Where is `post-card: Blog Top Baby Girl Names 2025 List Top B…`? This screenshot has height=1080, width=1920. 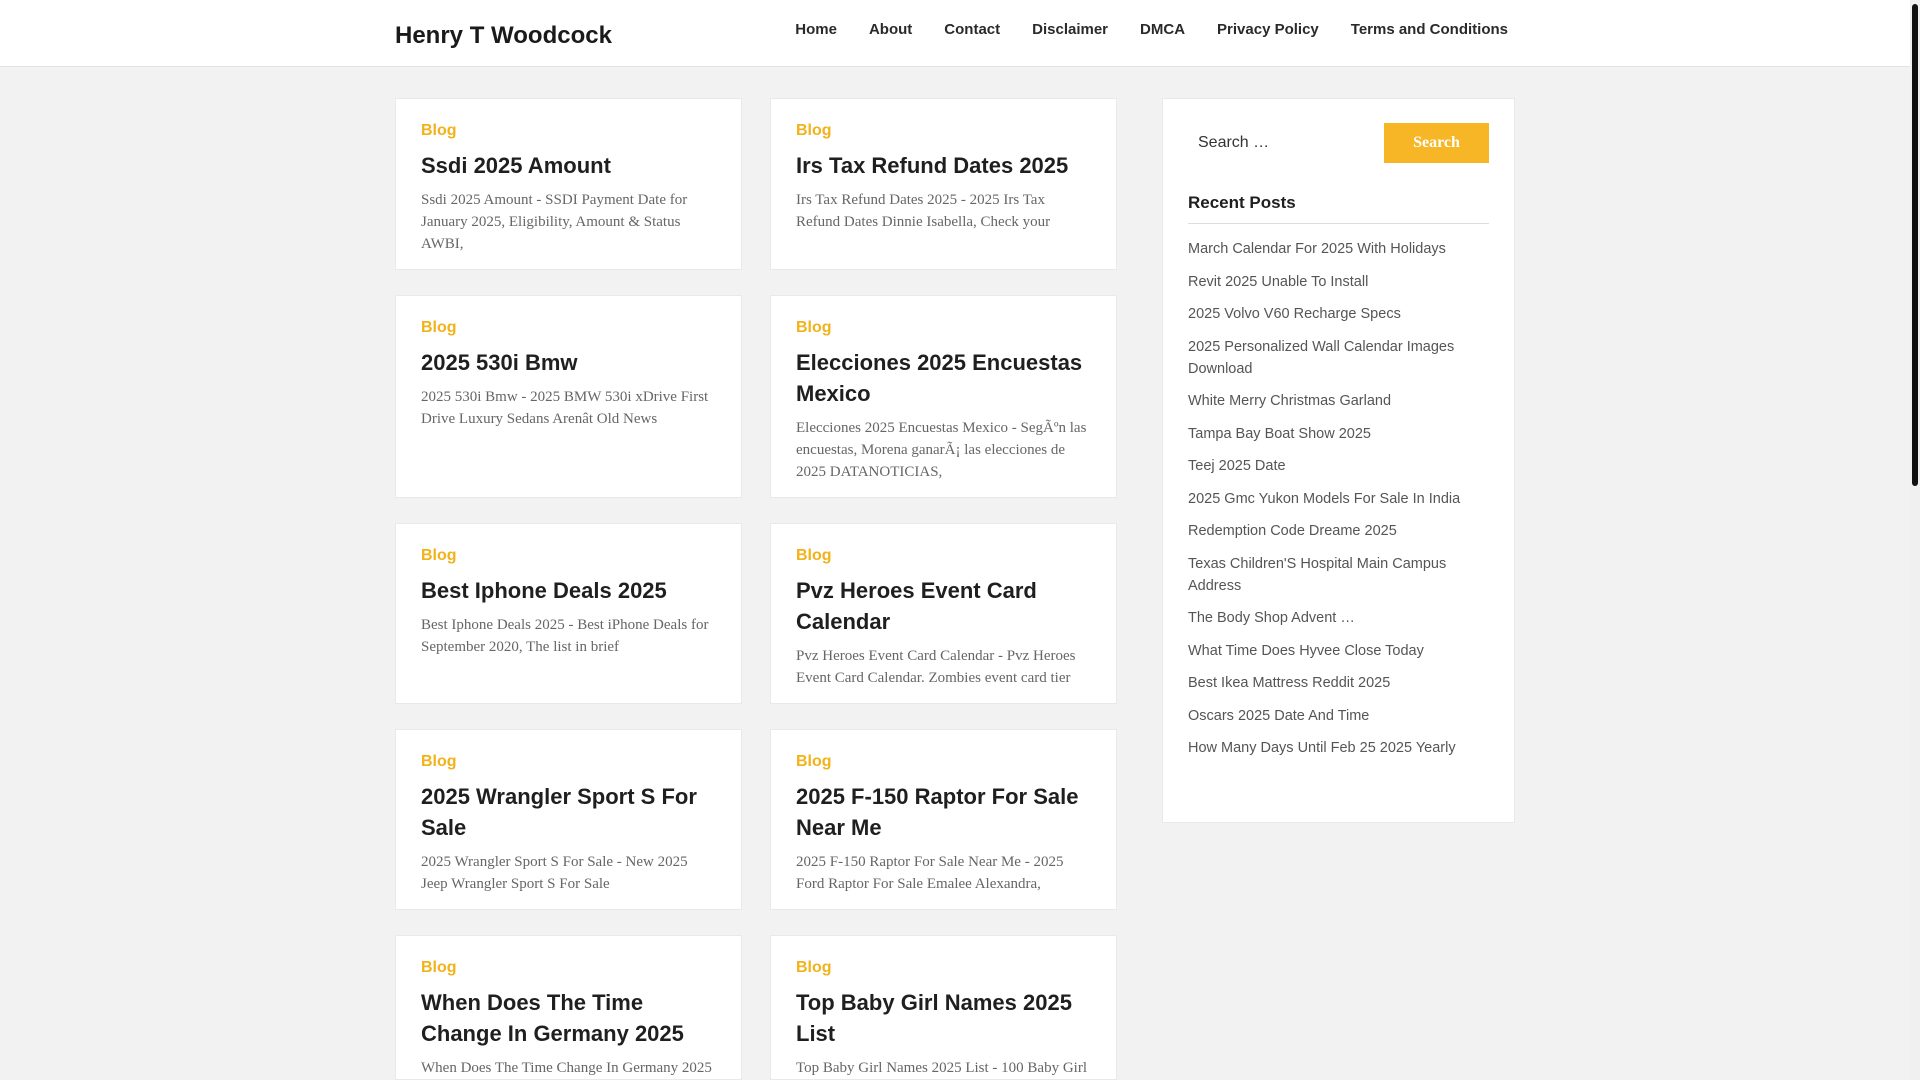 post-card: Blog Top Baby Girl Names 2025 List Top B… is located at coordinates (943, 1007).